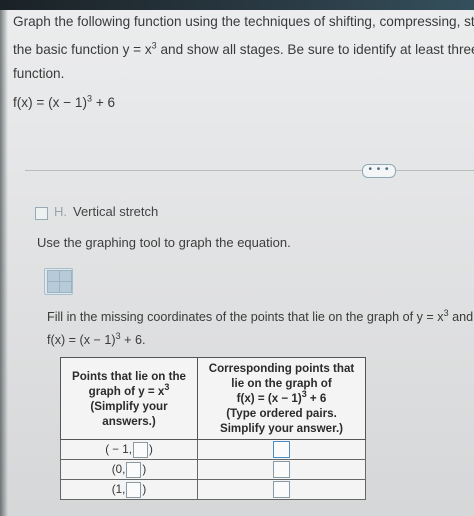 This screenshot has width=474, height=516. I want to click on table-row: (1,), so click(213, 489).